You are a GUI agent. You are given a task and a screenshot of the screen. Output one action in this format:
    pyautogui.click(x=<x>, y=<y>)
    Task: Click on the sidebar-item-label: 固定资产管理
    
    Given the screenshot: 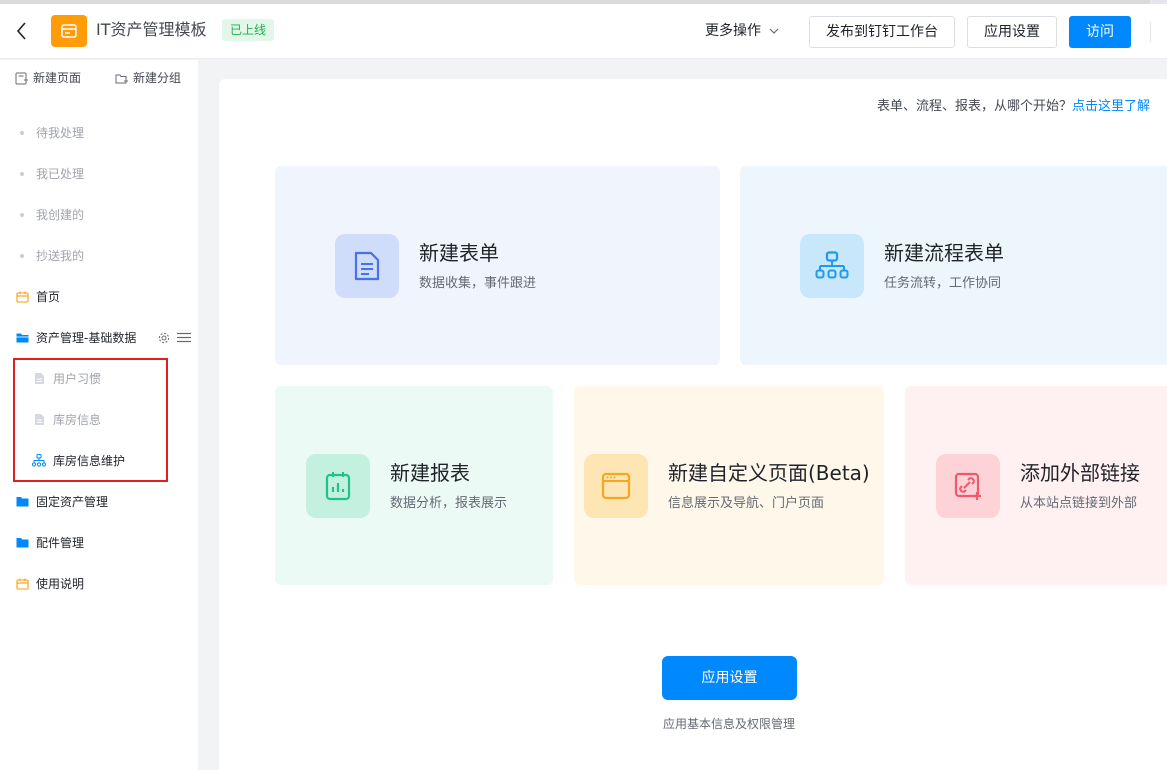 What is the action you would take?
    pyautogui.click(x=72, y=501)
    